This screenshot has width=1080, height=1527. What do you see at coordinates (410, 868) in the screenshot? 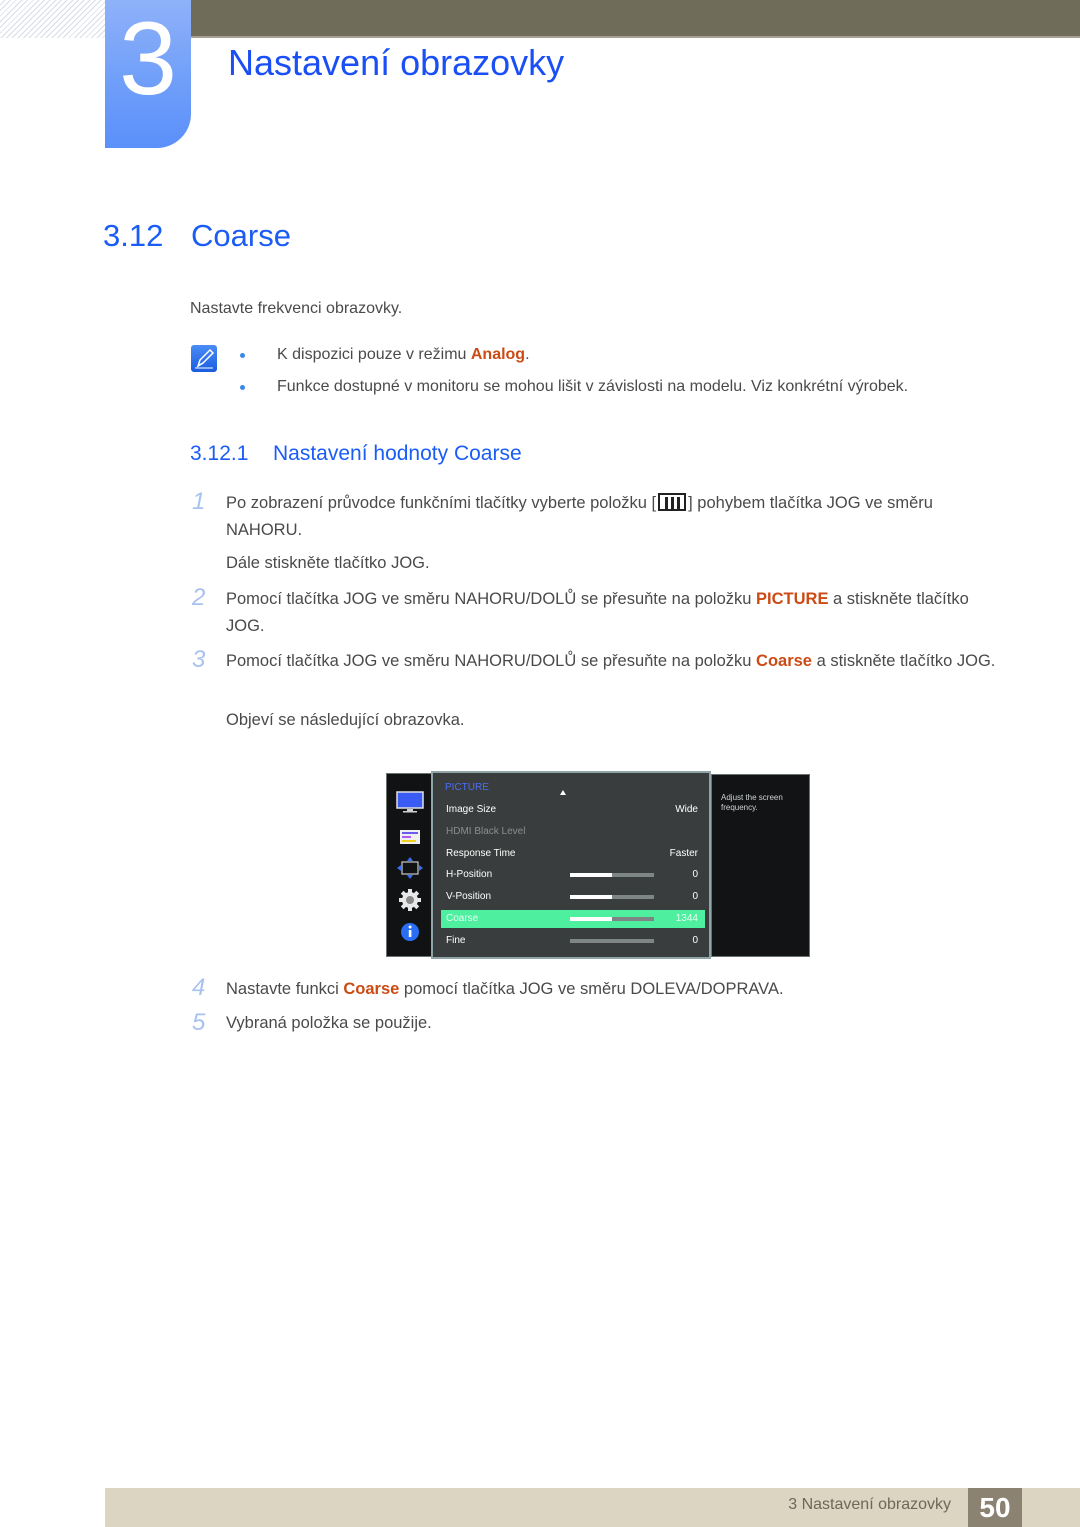
I see `resize-arrows-icon` at bounding box center [410, 868].